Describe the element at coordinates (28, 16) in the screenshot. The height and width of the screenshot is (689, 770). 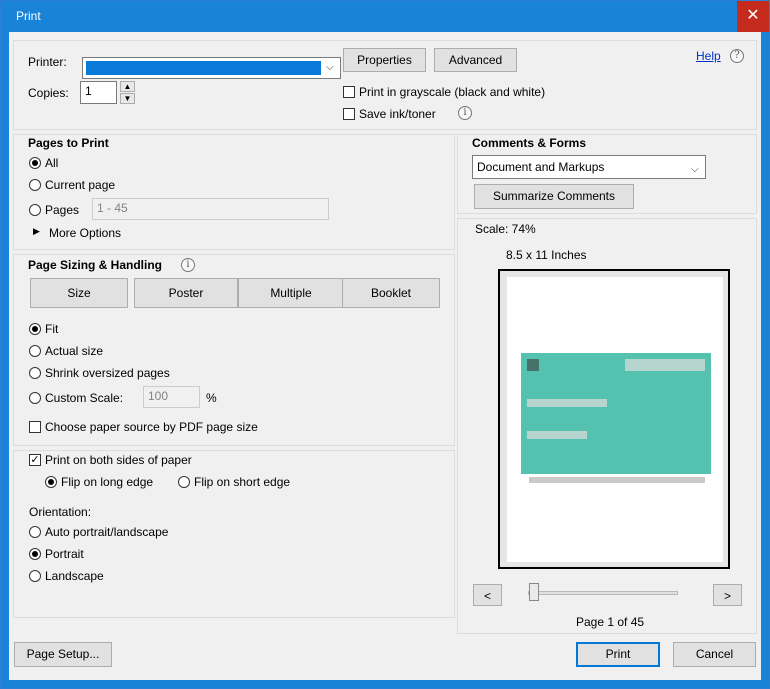
I see `window-title: Print` at that location.